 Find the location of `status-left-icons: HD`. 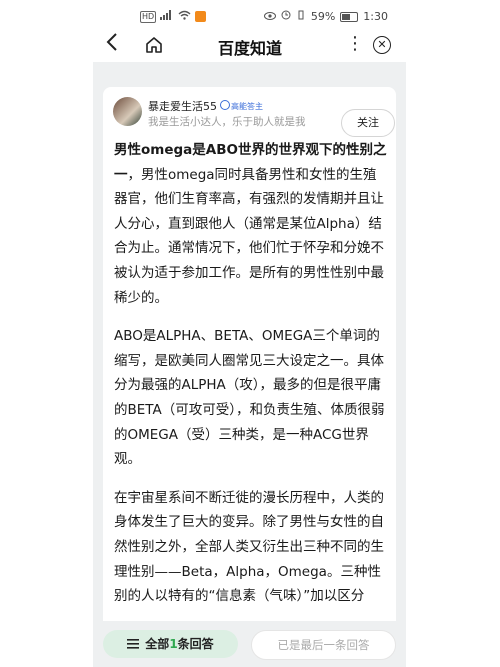

status-left-icons: HD is located at coordinates (173, 16).